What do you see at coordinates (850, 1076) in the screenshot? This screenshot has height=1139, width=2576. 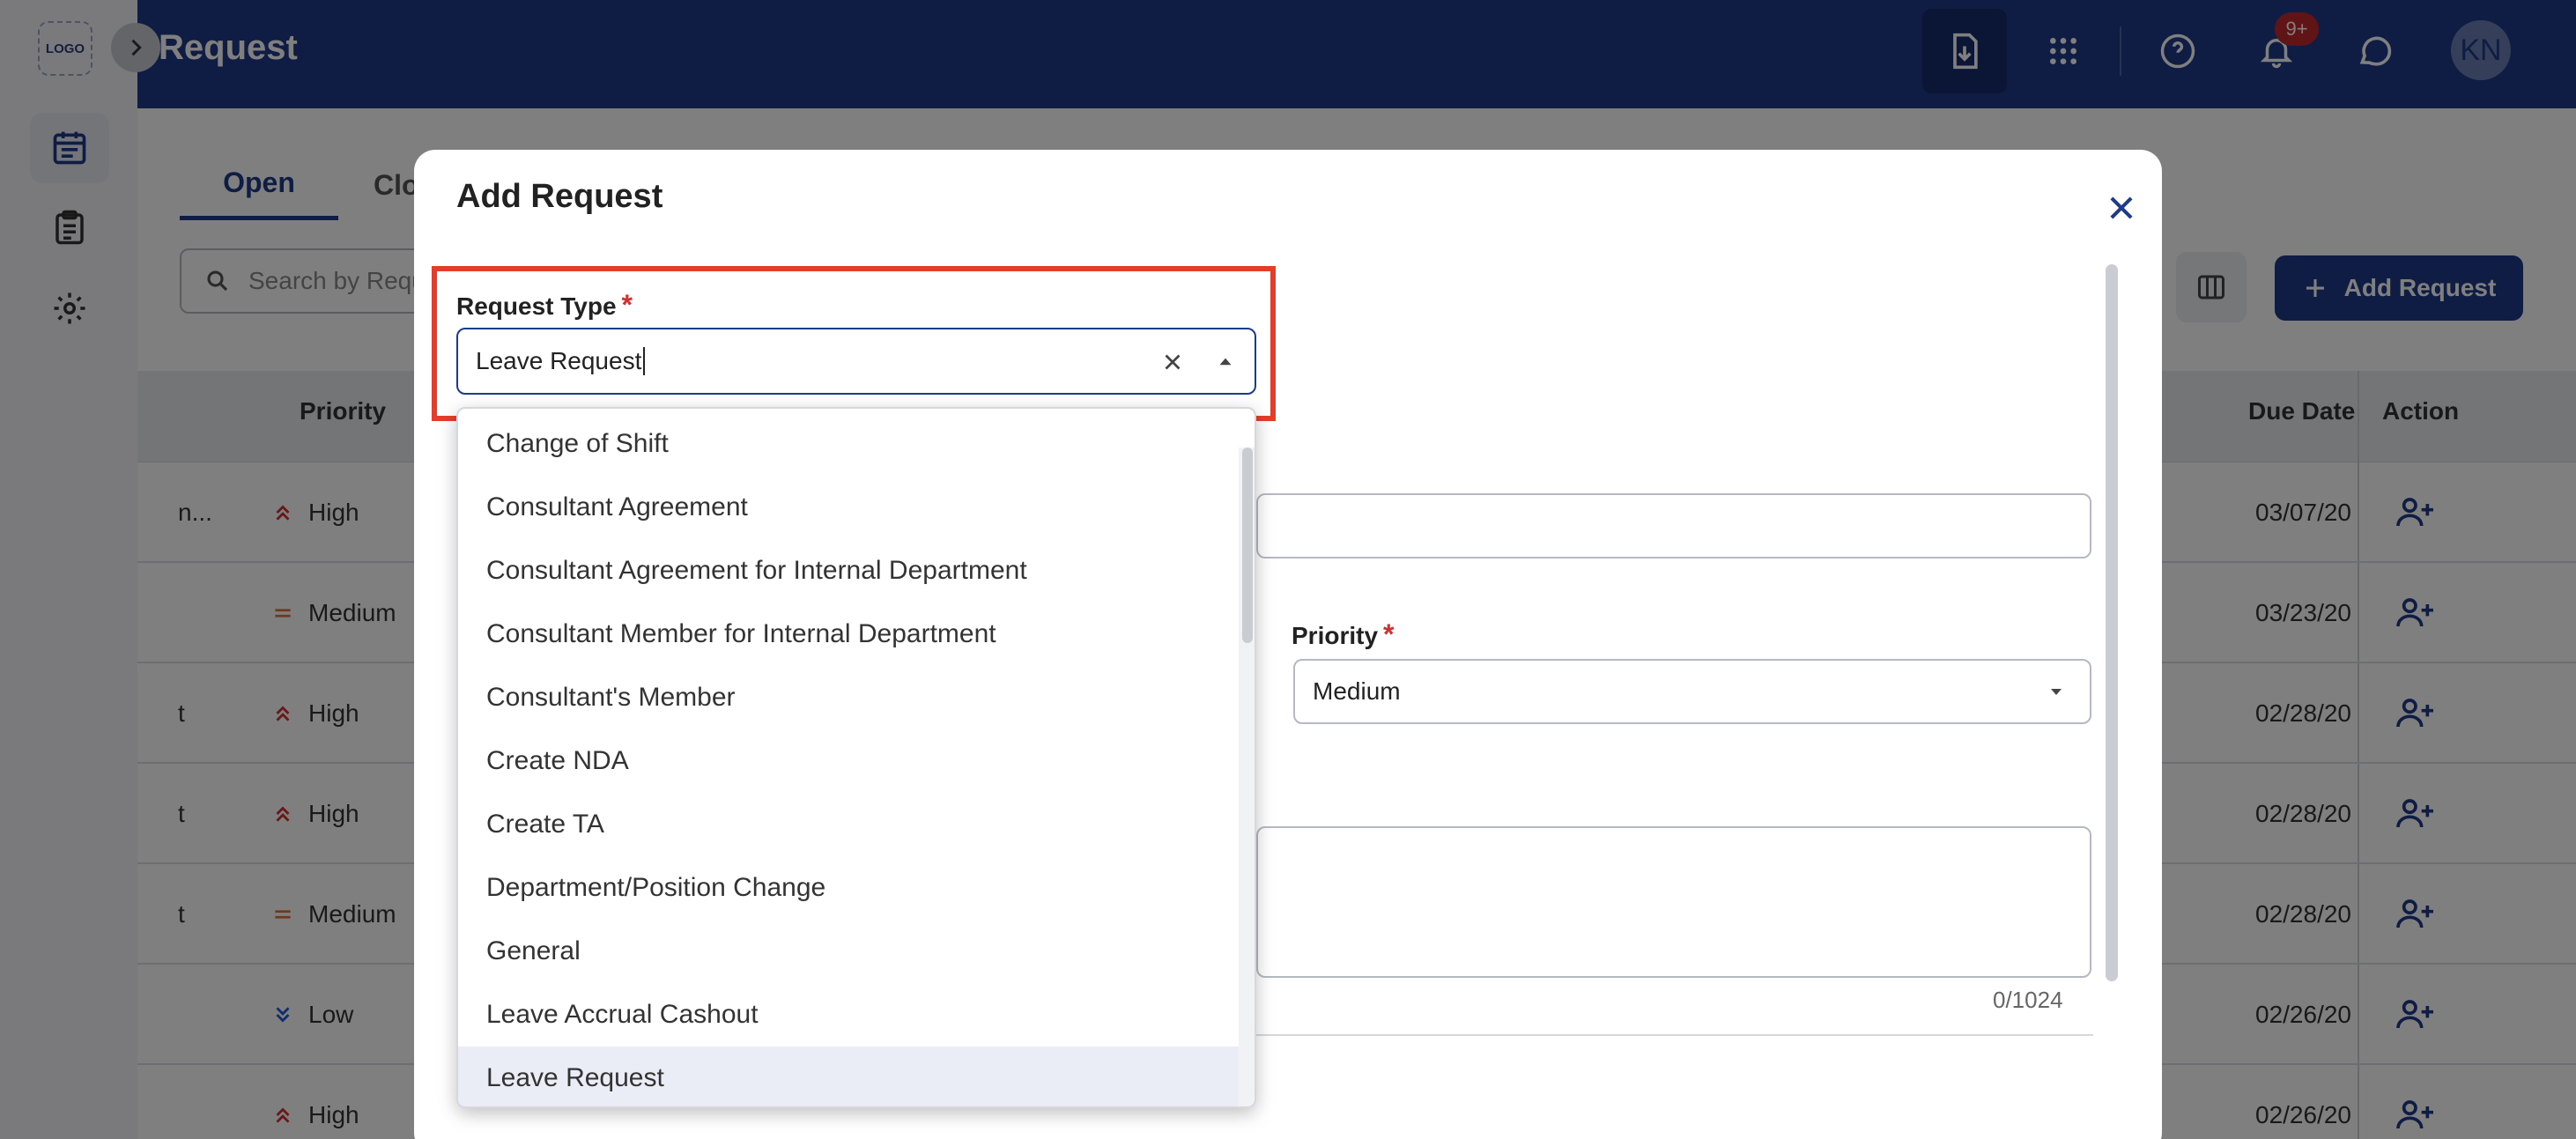 I see `option-item: Leave Request` at bounding box center [850, 1076].